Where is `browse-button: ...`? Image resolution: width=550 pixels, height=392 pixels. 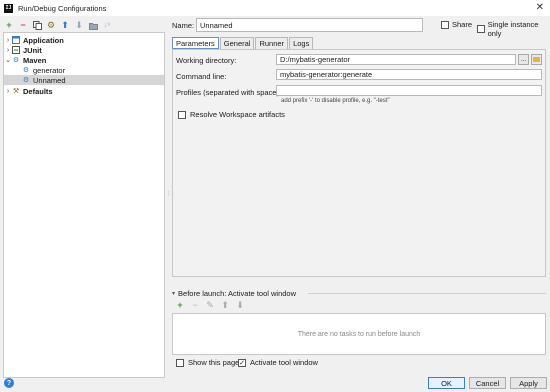
browse-button: ... is located at coordinates (523, 59).